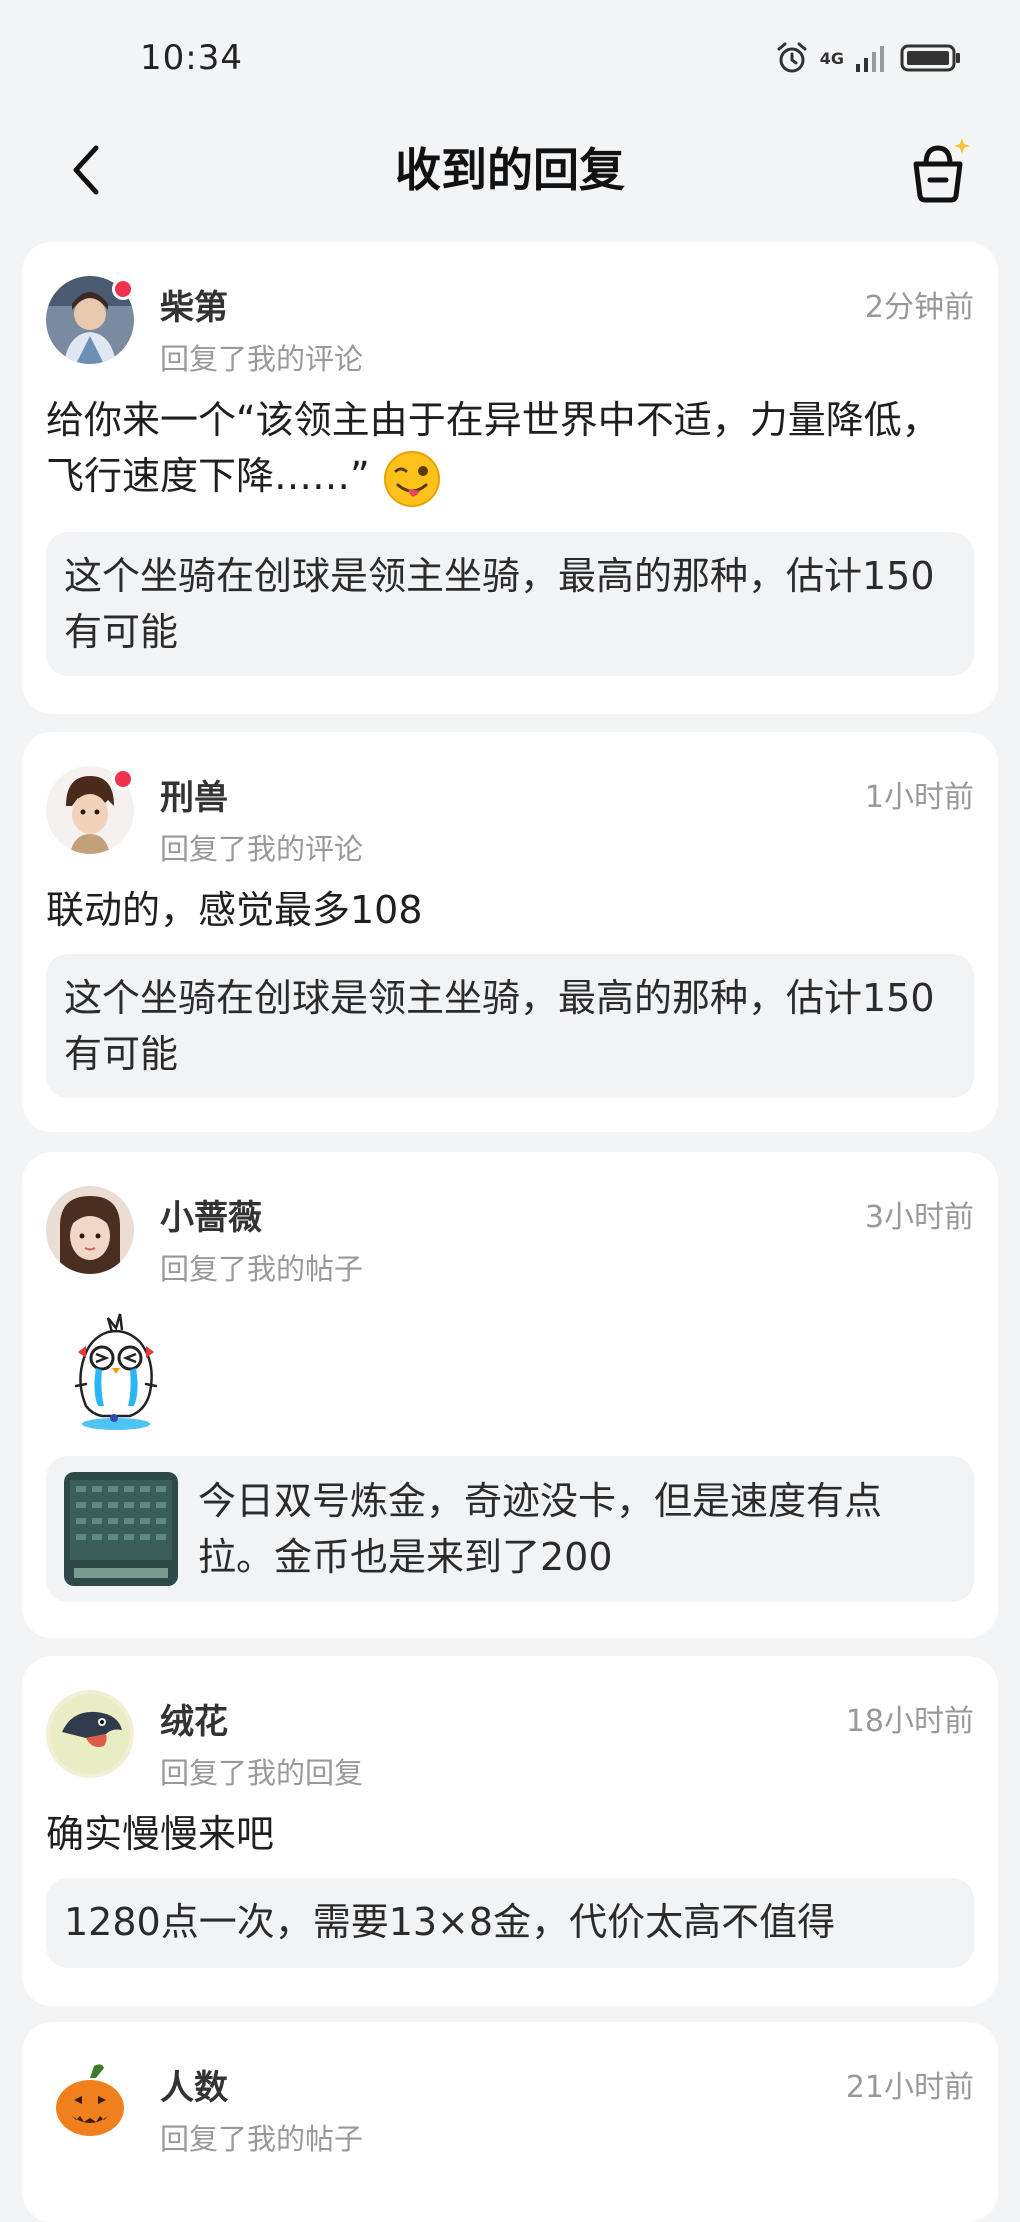 This screenshot has width=1020, height=2222. Describe the element at coordinates (493, 448) in the screenshot. I see `reply-text: 给你来一个“该领主由于在异世界中不适，力量降低，飞行速度下降……”` at that location.